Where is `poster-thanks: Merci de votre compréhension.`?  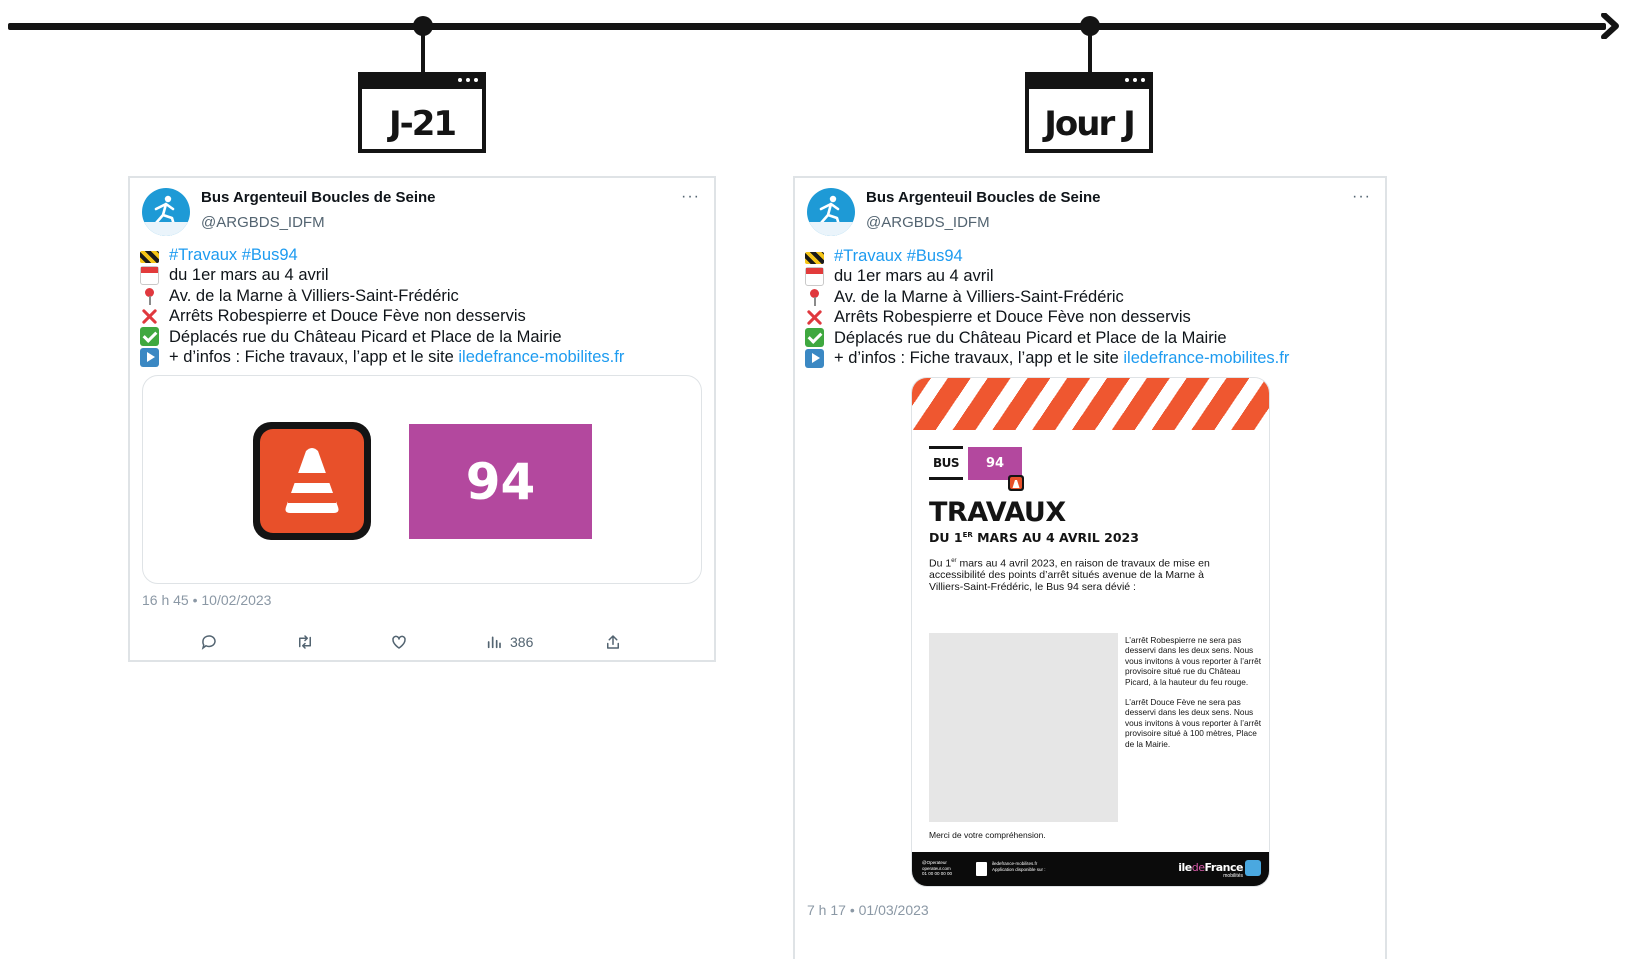 poster-thanks: Merci de votre compréhension. is located at coordinates (987, 835).